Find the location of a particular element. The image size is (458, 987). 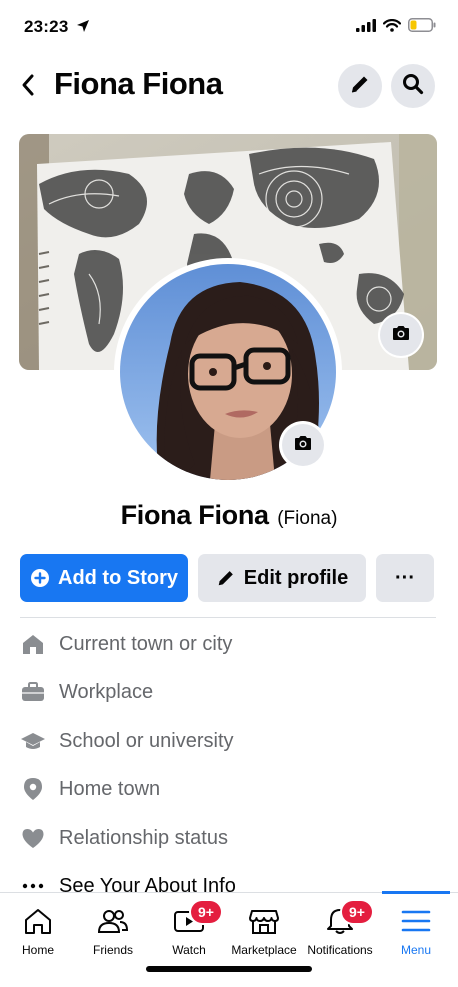

house-icon is located at coordinates (33, 644).